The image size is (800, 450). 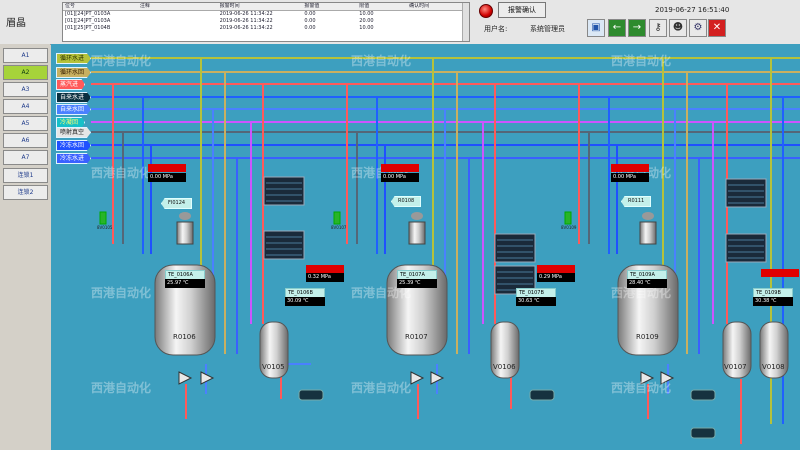 What do you see at coordinates (25, 192) in the screenshot?
I see `nav-interlock-2: 连锁2` at bounding box center [25, 192].